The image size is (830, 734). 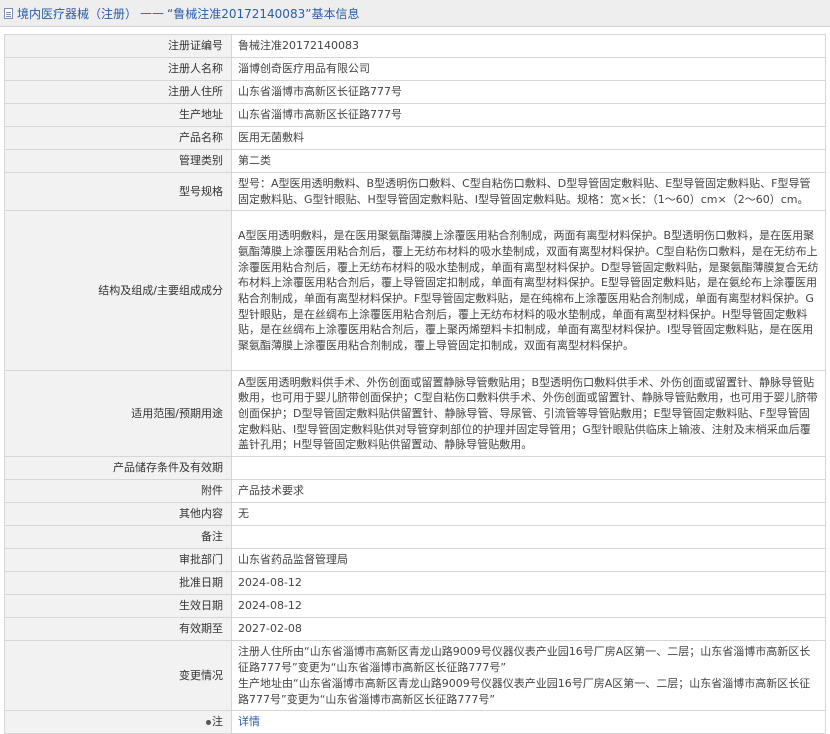 I want to click on page-title-bar: 境内医疗器械（注册） —— “鲁械注准20172140083” 基本信息, so click(x=415, y=13).